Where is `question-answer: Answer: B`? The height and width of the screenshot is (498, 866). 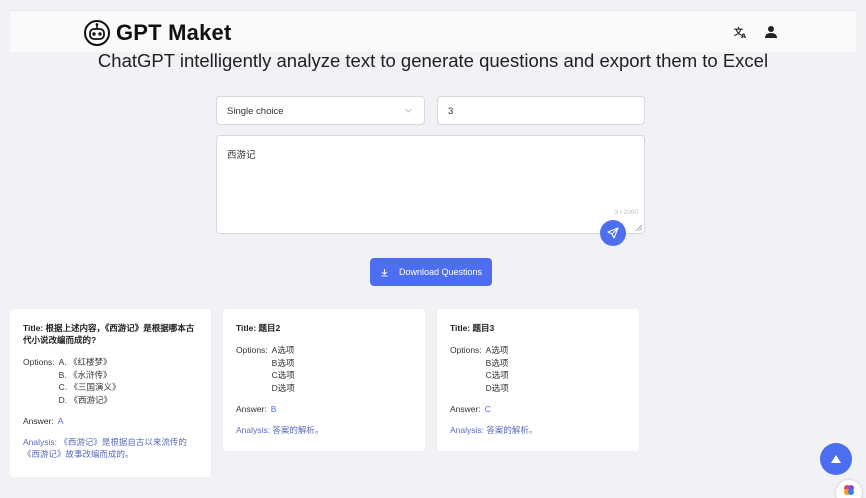 question-answer: Answer: B is located at coordinates (324, 409).